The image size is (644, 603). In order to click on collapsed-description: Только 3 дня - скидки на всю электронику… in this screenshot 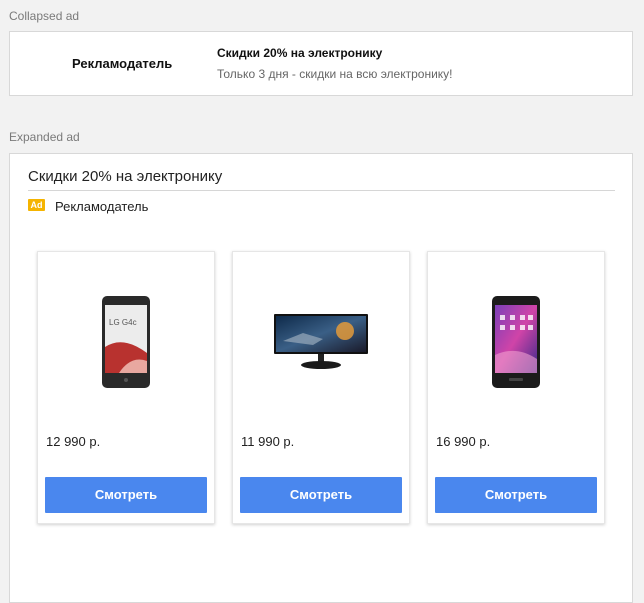, I will do `click(335, 74)`.